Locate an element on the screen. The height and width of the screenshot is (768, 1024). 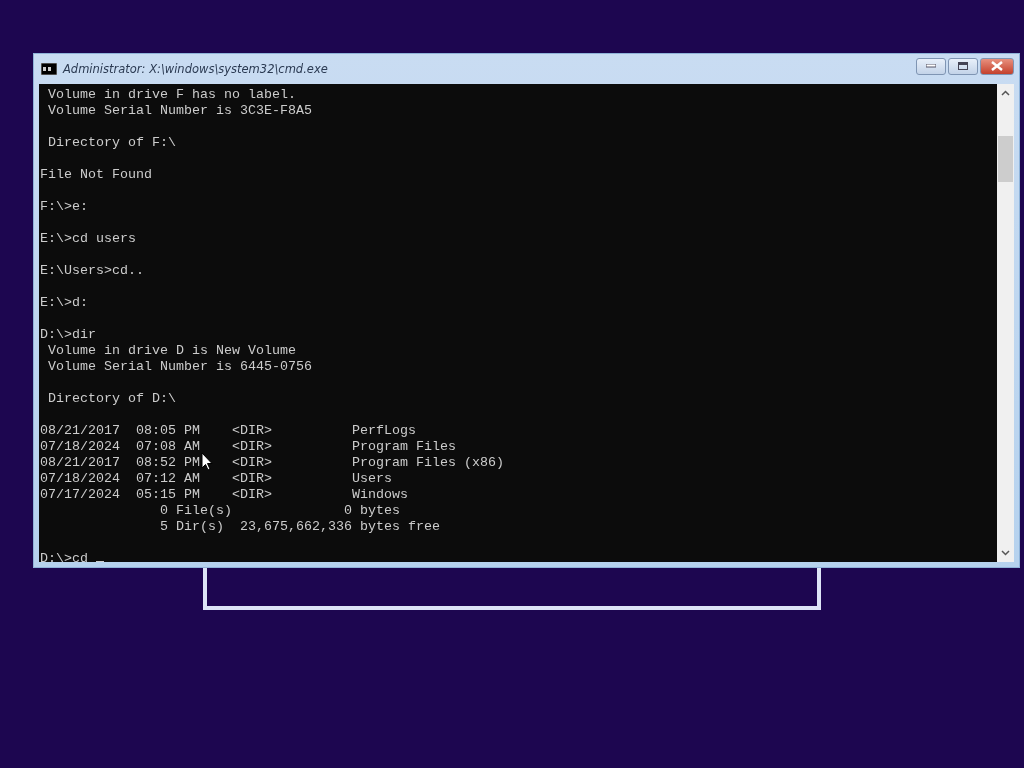
entry-time: 07:12 AM is located at coordinates (168, 478).